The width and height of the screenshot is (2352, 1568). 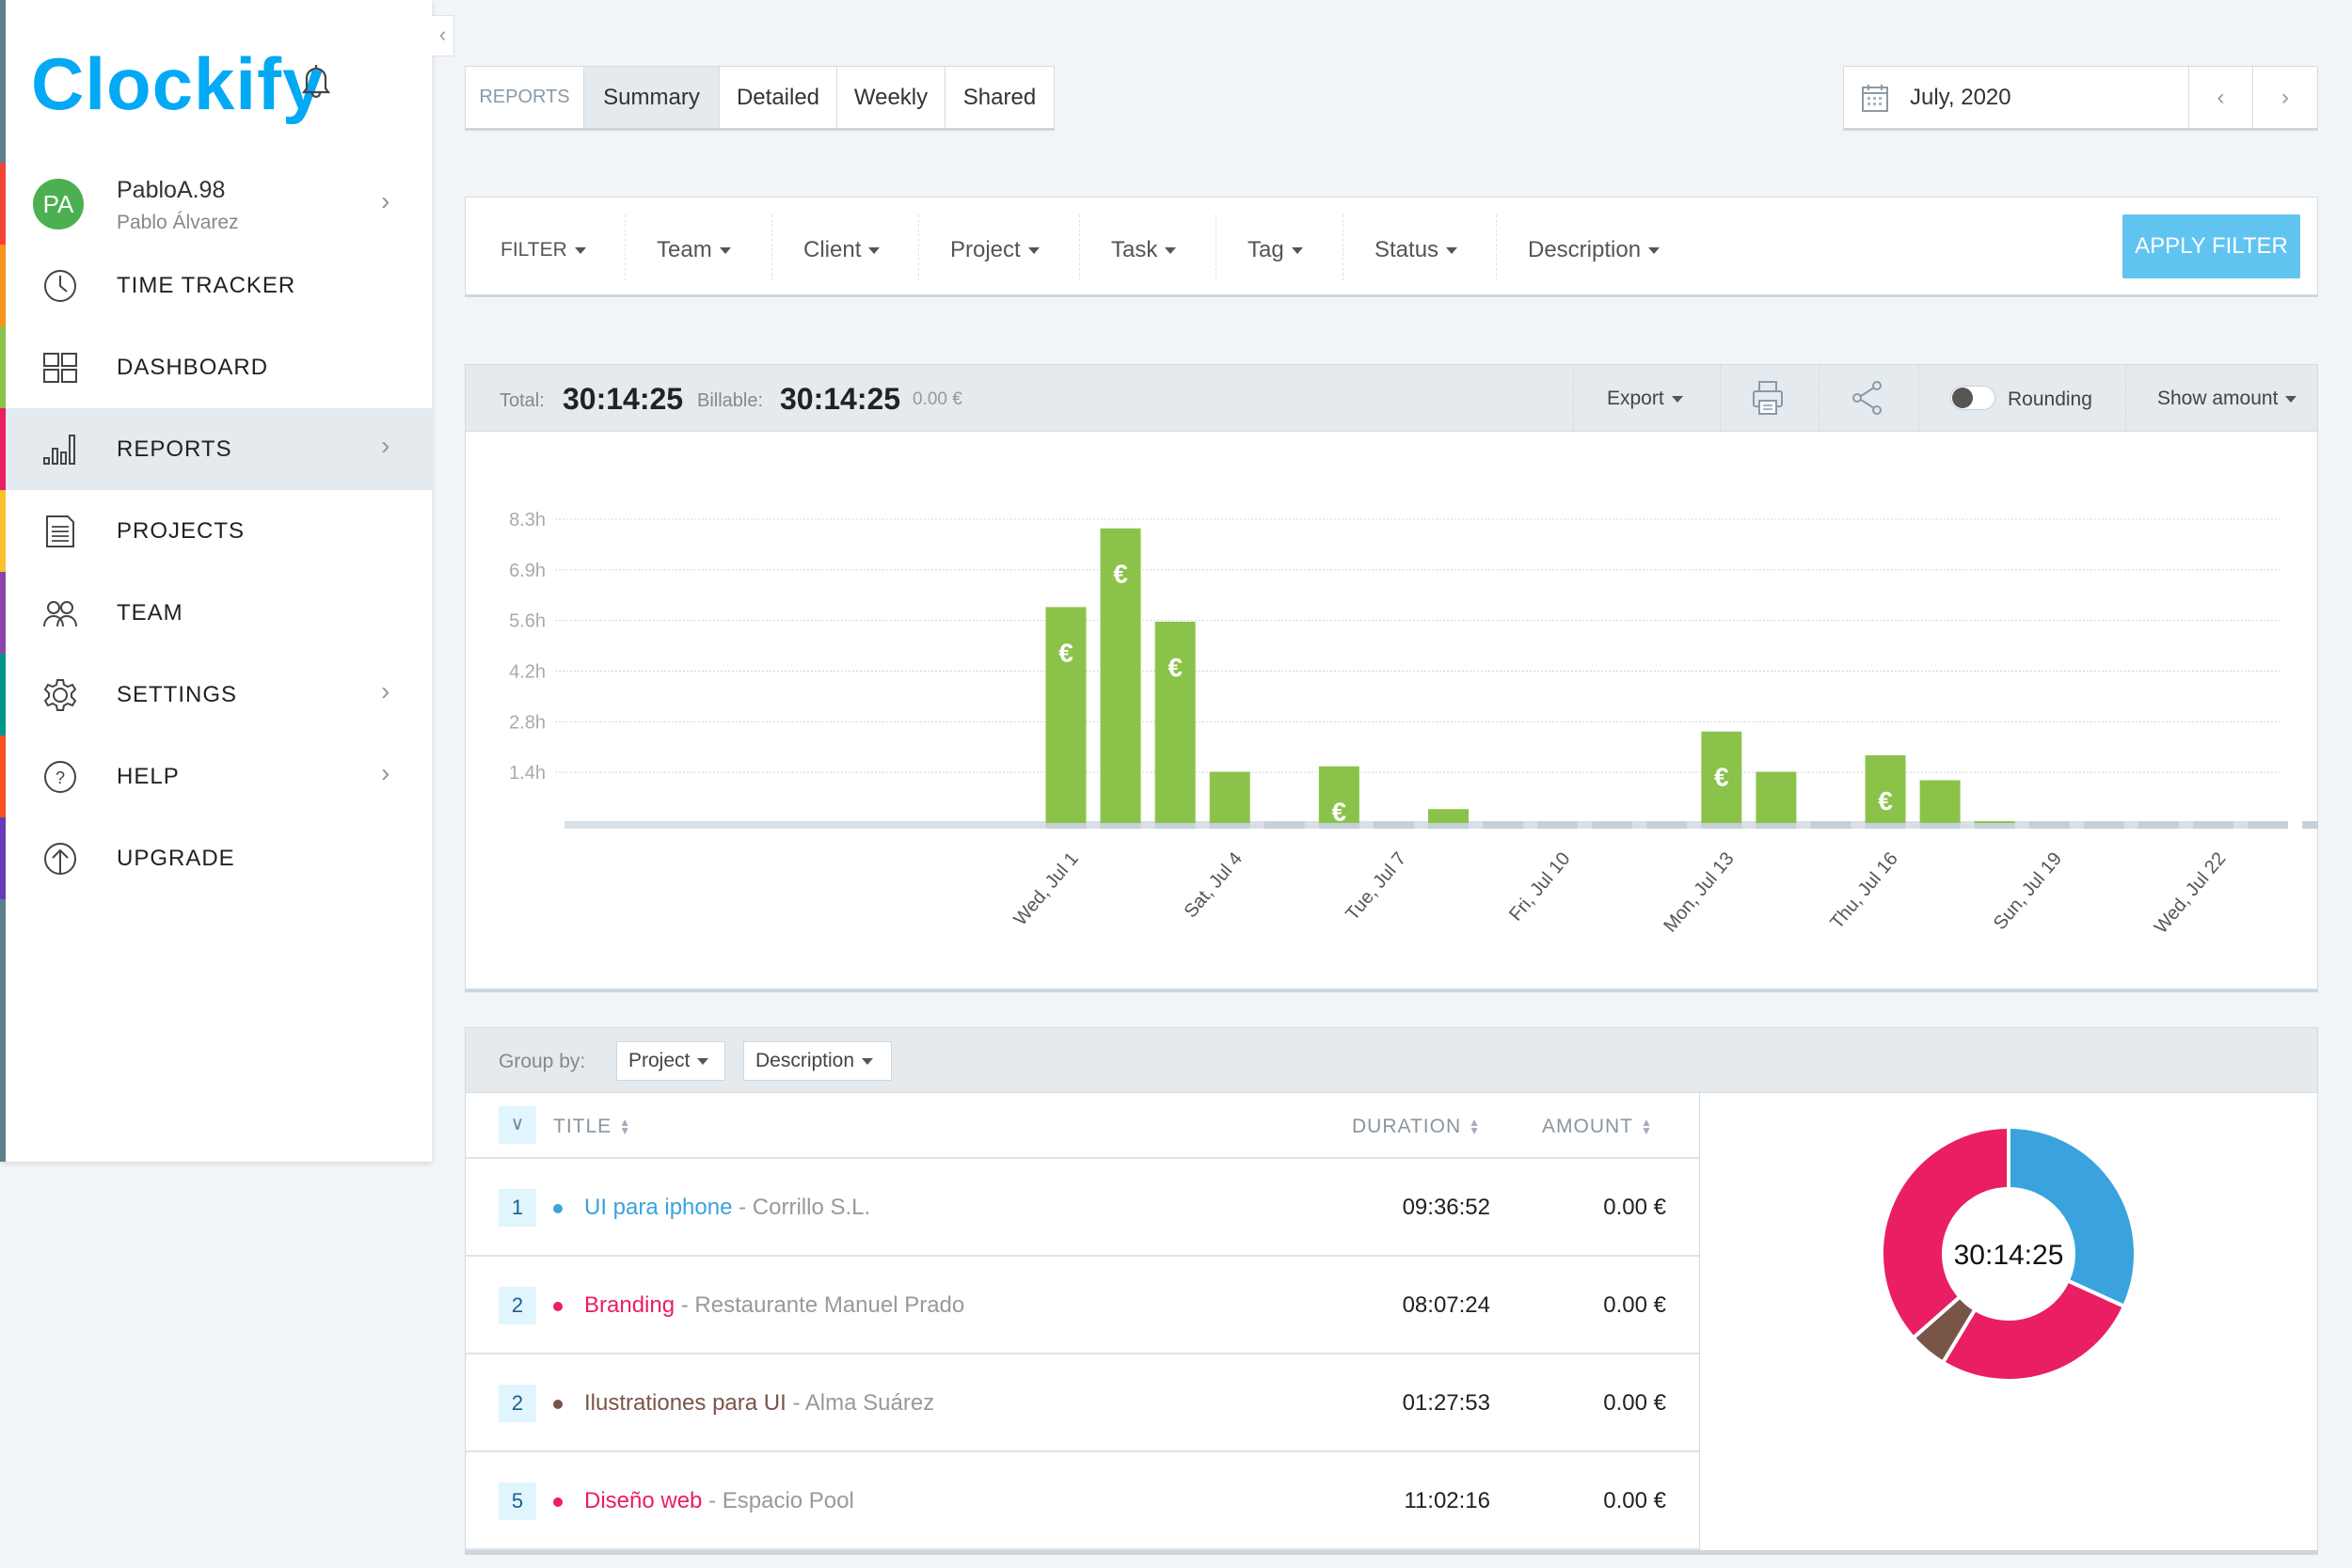 I want to click on apply-filter-button: APPLY FILTER, so click(x=2211, y=246).